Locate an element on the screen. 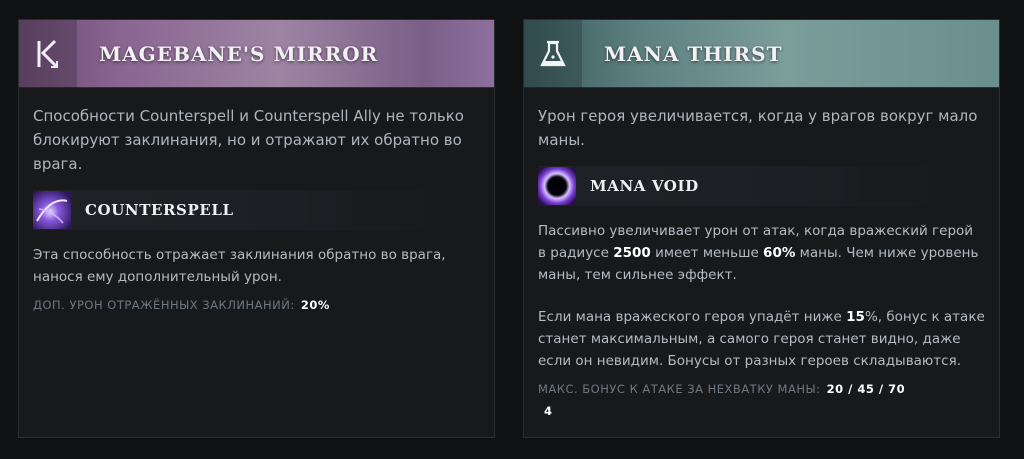  stat-extra-value: 4 is located at coordinates (548, 411).